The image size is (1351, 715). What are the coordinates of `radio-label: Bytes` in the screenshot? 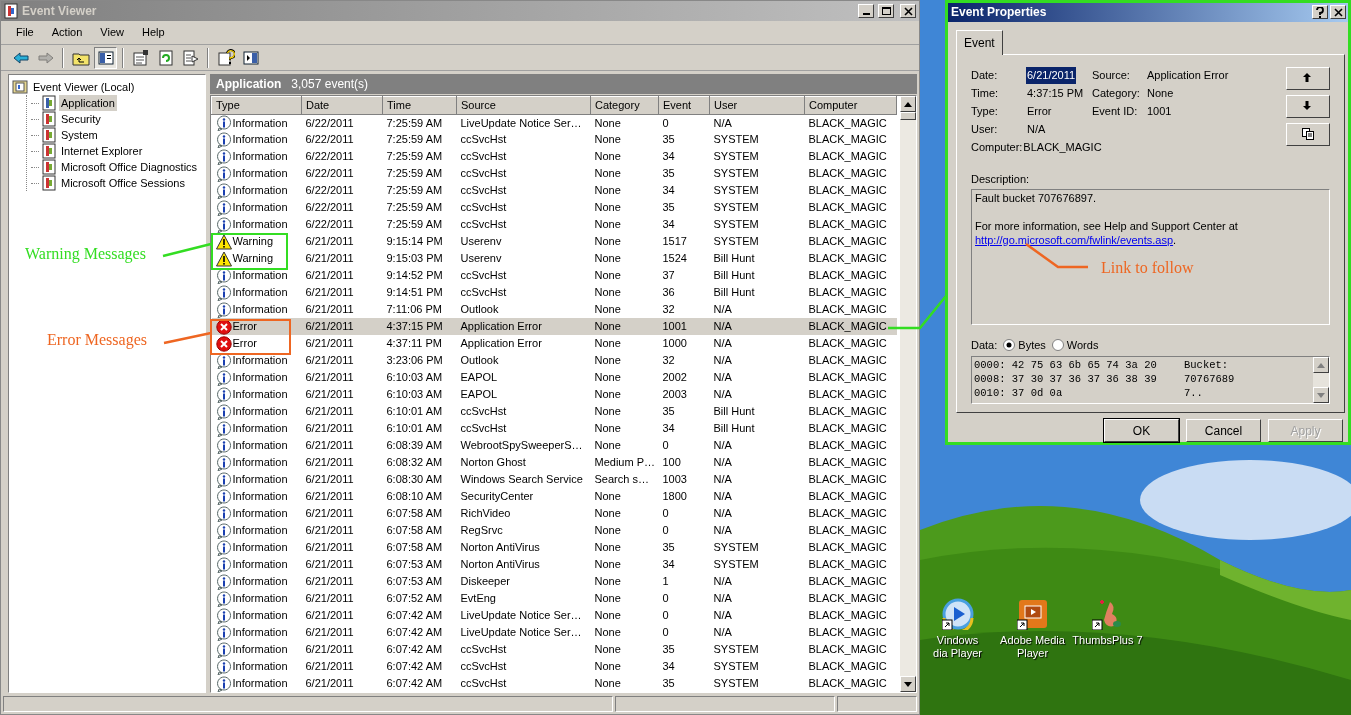 It's located at (1032, 345).